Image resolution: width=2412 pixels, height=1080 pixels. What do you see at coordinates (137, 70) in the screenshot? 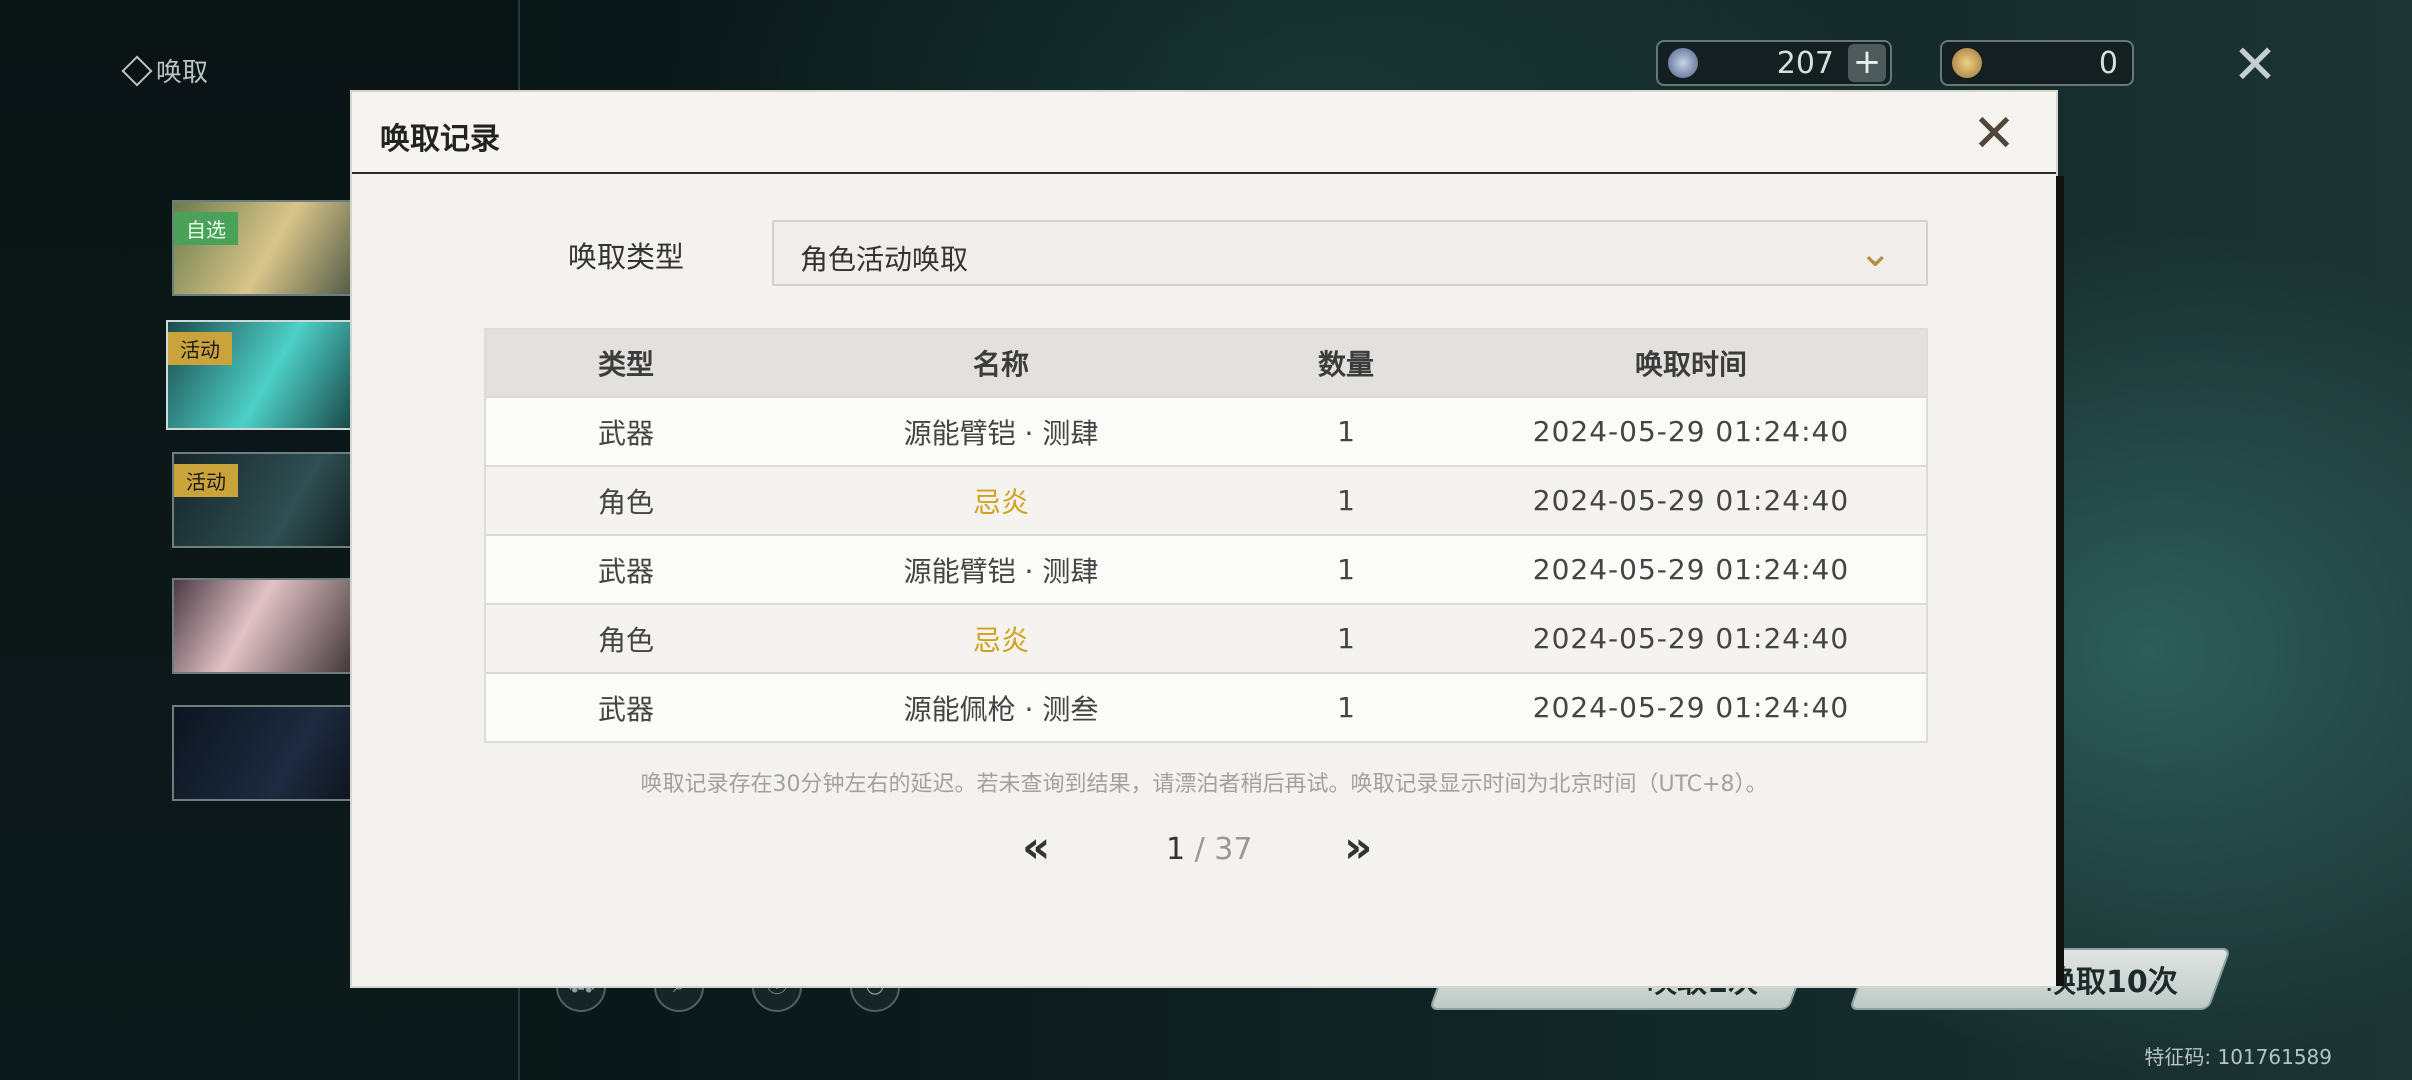
I see `convene-icon` at bounding box center [137, 70].